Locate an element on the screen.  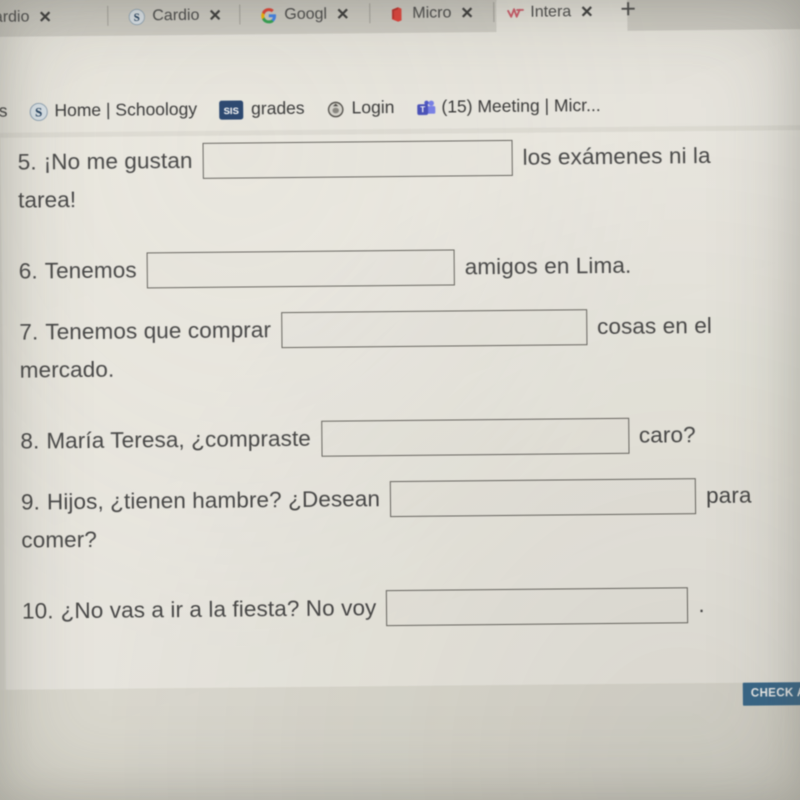
question-text-after: amigos en Lima. is located at coordinates (548, 266).